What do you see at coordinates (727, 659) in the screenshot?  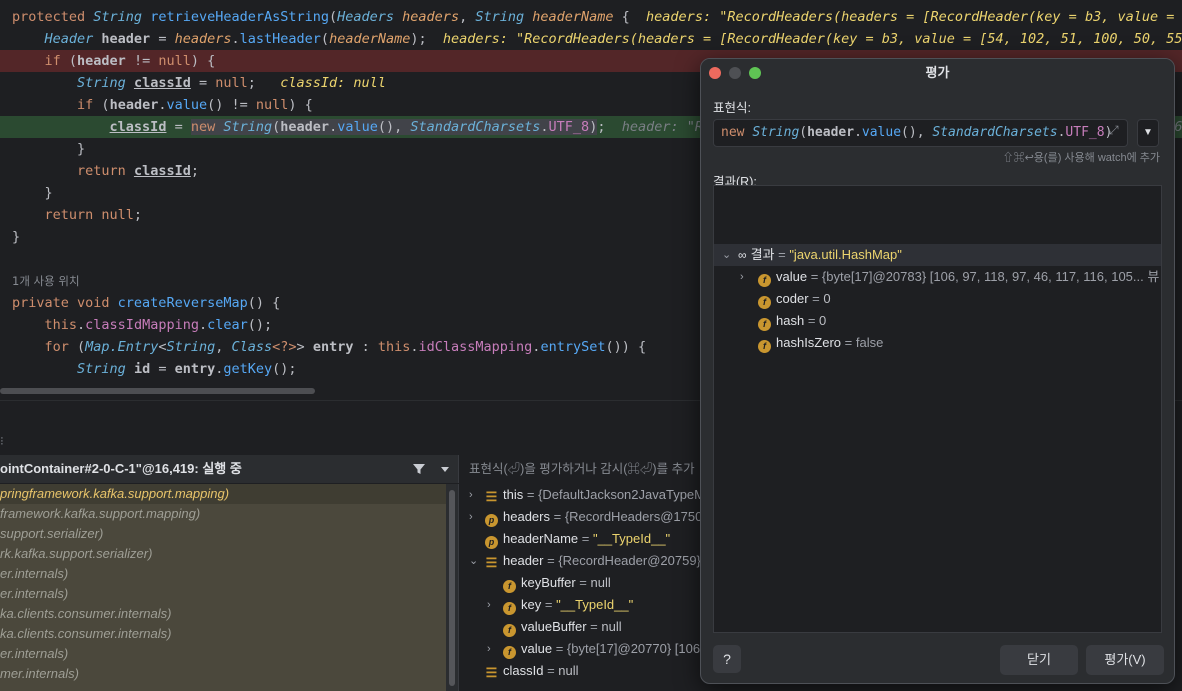 I see `help-button: ?` at bounding box center [727, 659].